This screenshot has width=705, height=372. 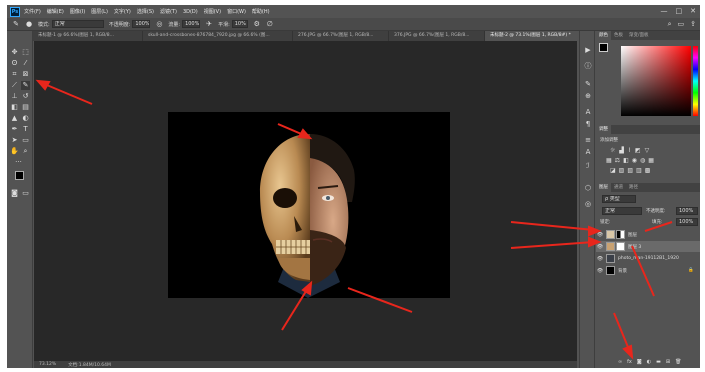 I want to click on layer-filter-select: ρ 类型, so click(x=619, y=199).